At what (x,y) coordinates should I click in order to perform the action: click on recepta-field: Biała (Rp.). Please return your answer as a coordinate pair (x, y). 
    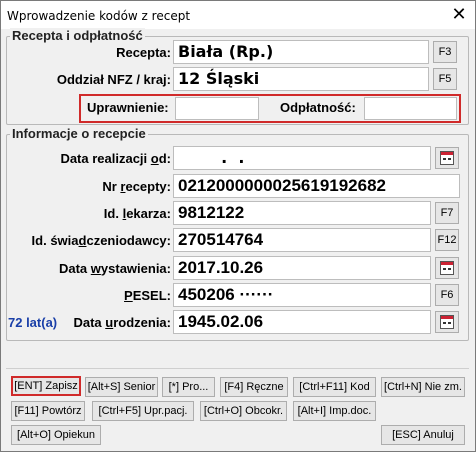
    Looking at the image, I should click on (301, 52).